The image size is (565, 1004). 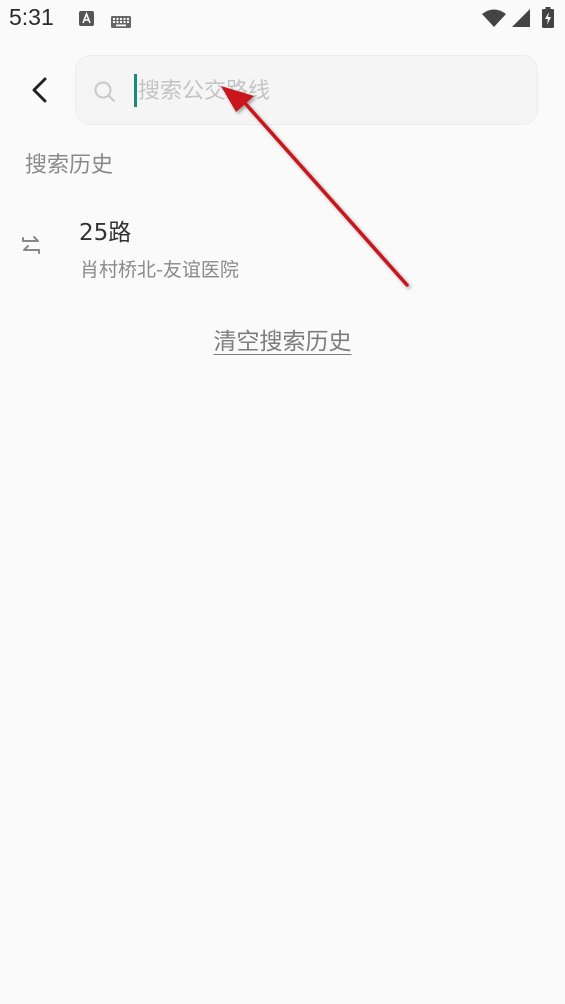 I want to click on text-a-icon, so click(x=86, y=20).